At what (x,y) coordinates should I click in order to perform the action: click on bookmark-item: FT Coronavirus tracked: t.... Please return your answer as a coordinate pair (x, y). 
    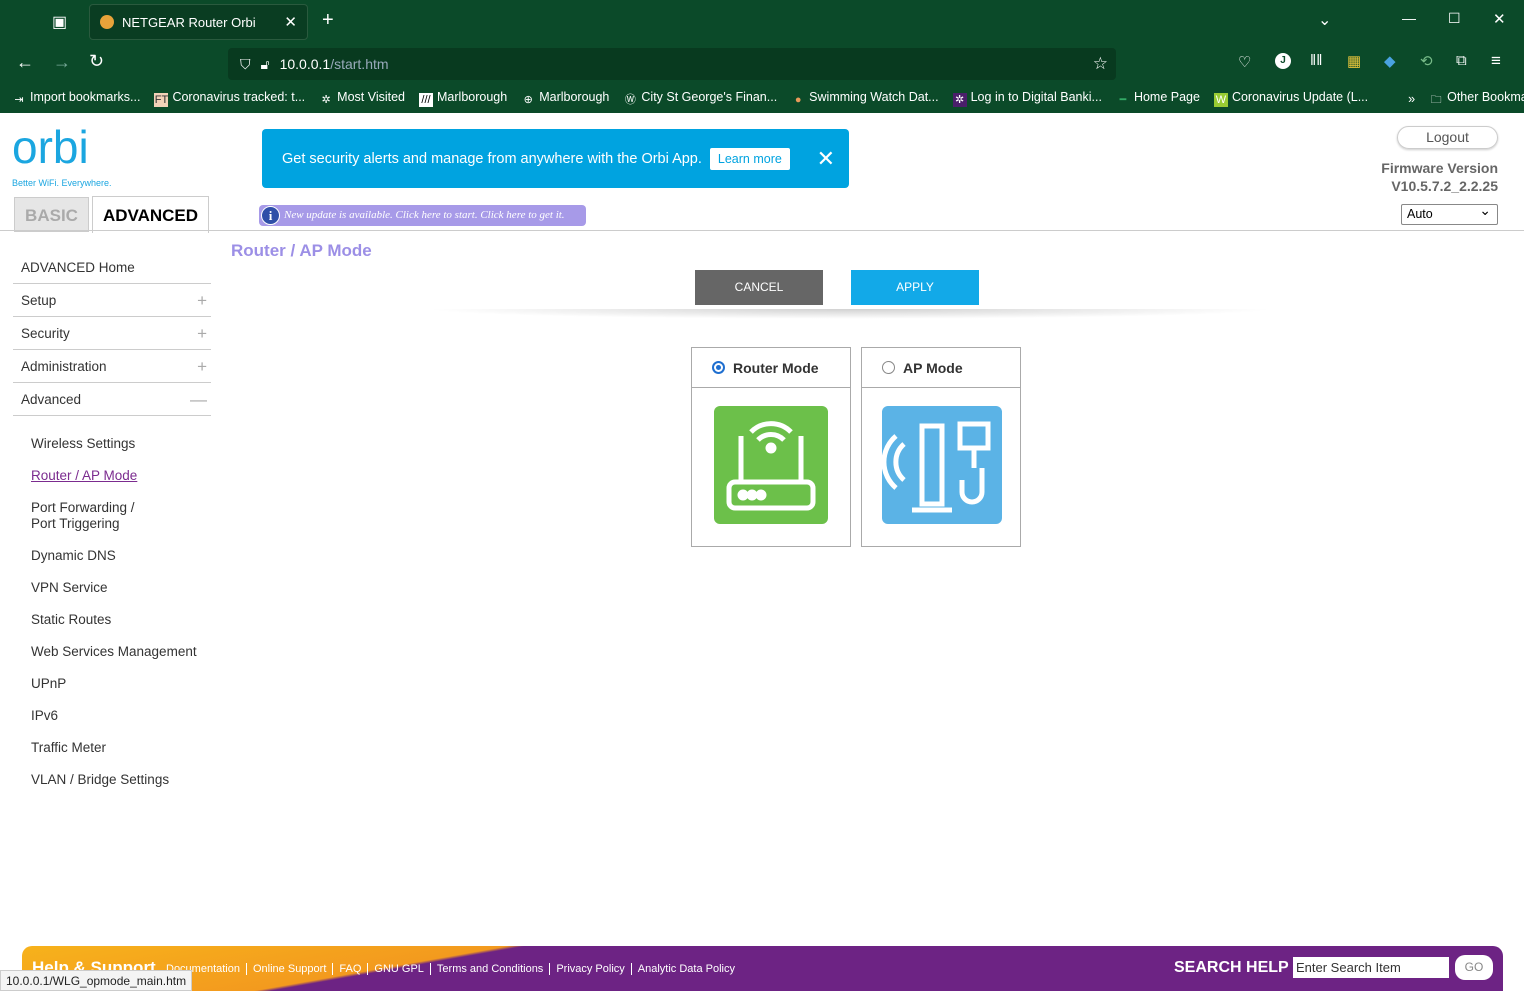
    Looking at the image, I should click on (229, 98).